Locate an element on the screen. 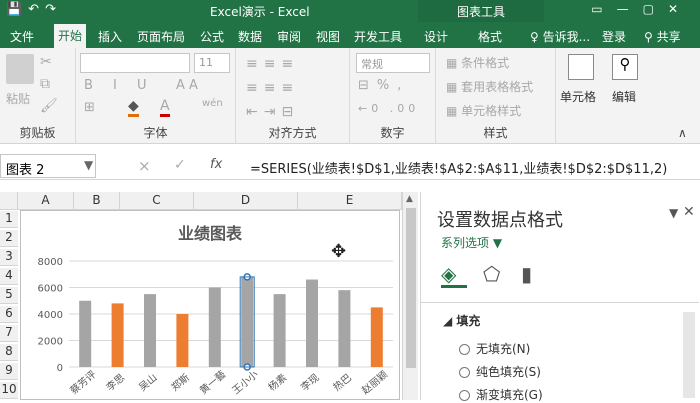 Image resolution: width=700 pixels, height=403 pixels. font-size-combobox: 11 is located at coordinates (212, 63).